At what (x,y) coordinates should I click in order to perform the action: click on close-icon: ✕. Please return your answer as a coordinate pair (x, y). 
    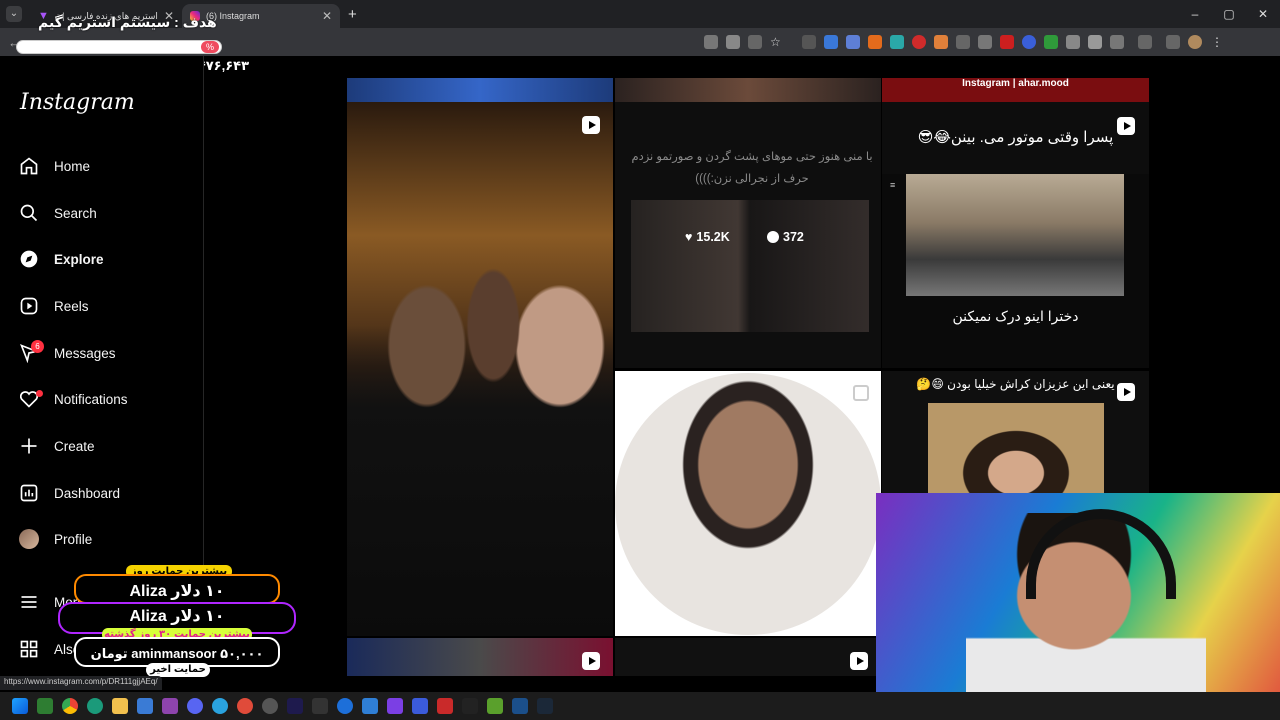
    Looking at the image, I should click on (327, 16).